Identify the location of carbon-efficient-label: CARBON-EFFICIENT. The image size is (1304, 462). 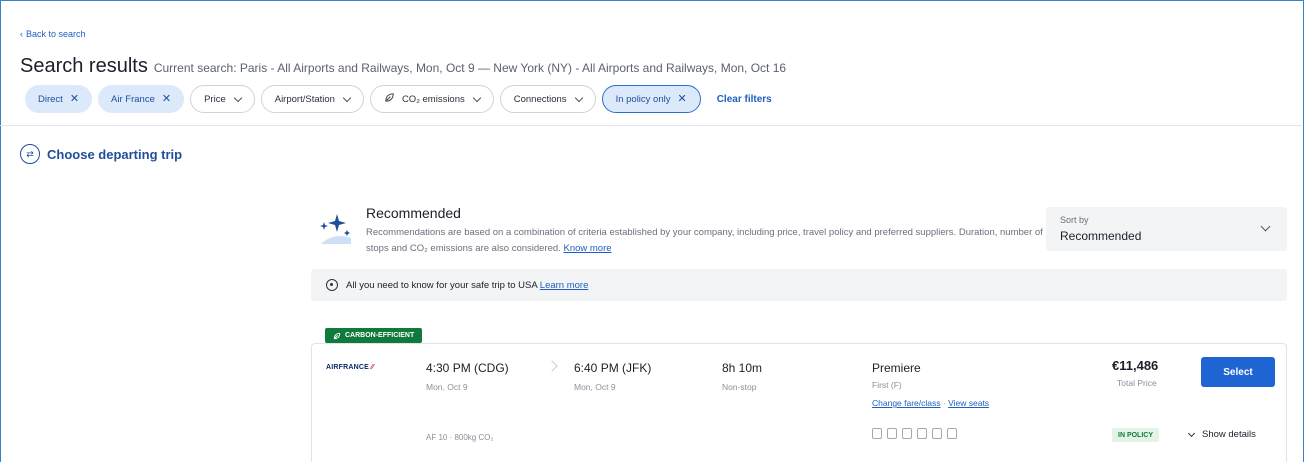
(380, 335).